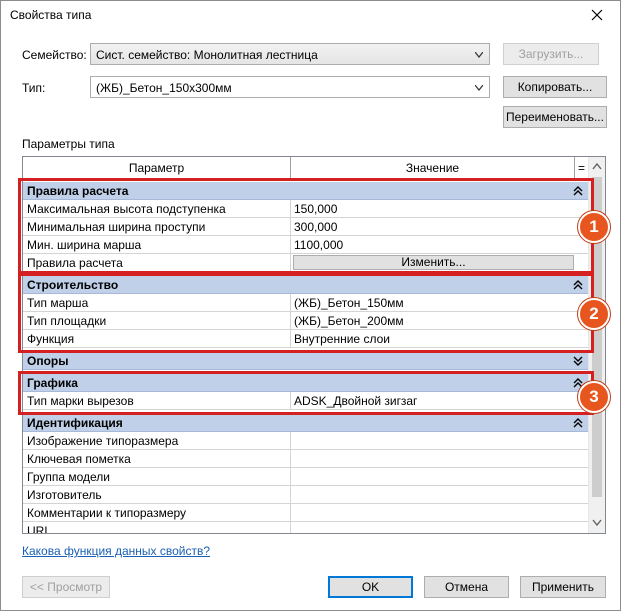 The width and height of the screenshot is (621, 611). What do you see at coordinates (594, 227) in the screenshot?
I see `annotation-badge-1: 1` at bounding box center [594, 227].